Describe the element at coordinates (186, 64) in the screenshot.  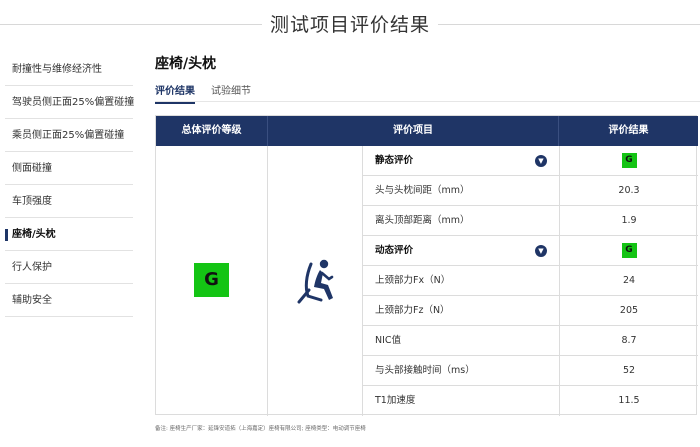
I see `section-title: 座椅/头枕` at that location.